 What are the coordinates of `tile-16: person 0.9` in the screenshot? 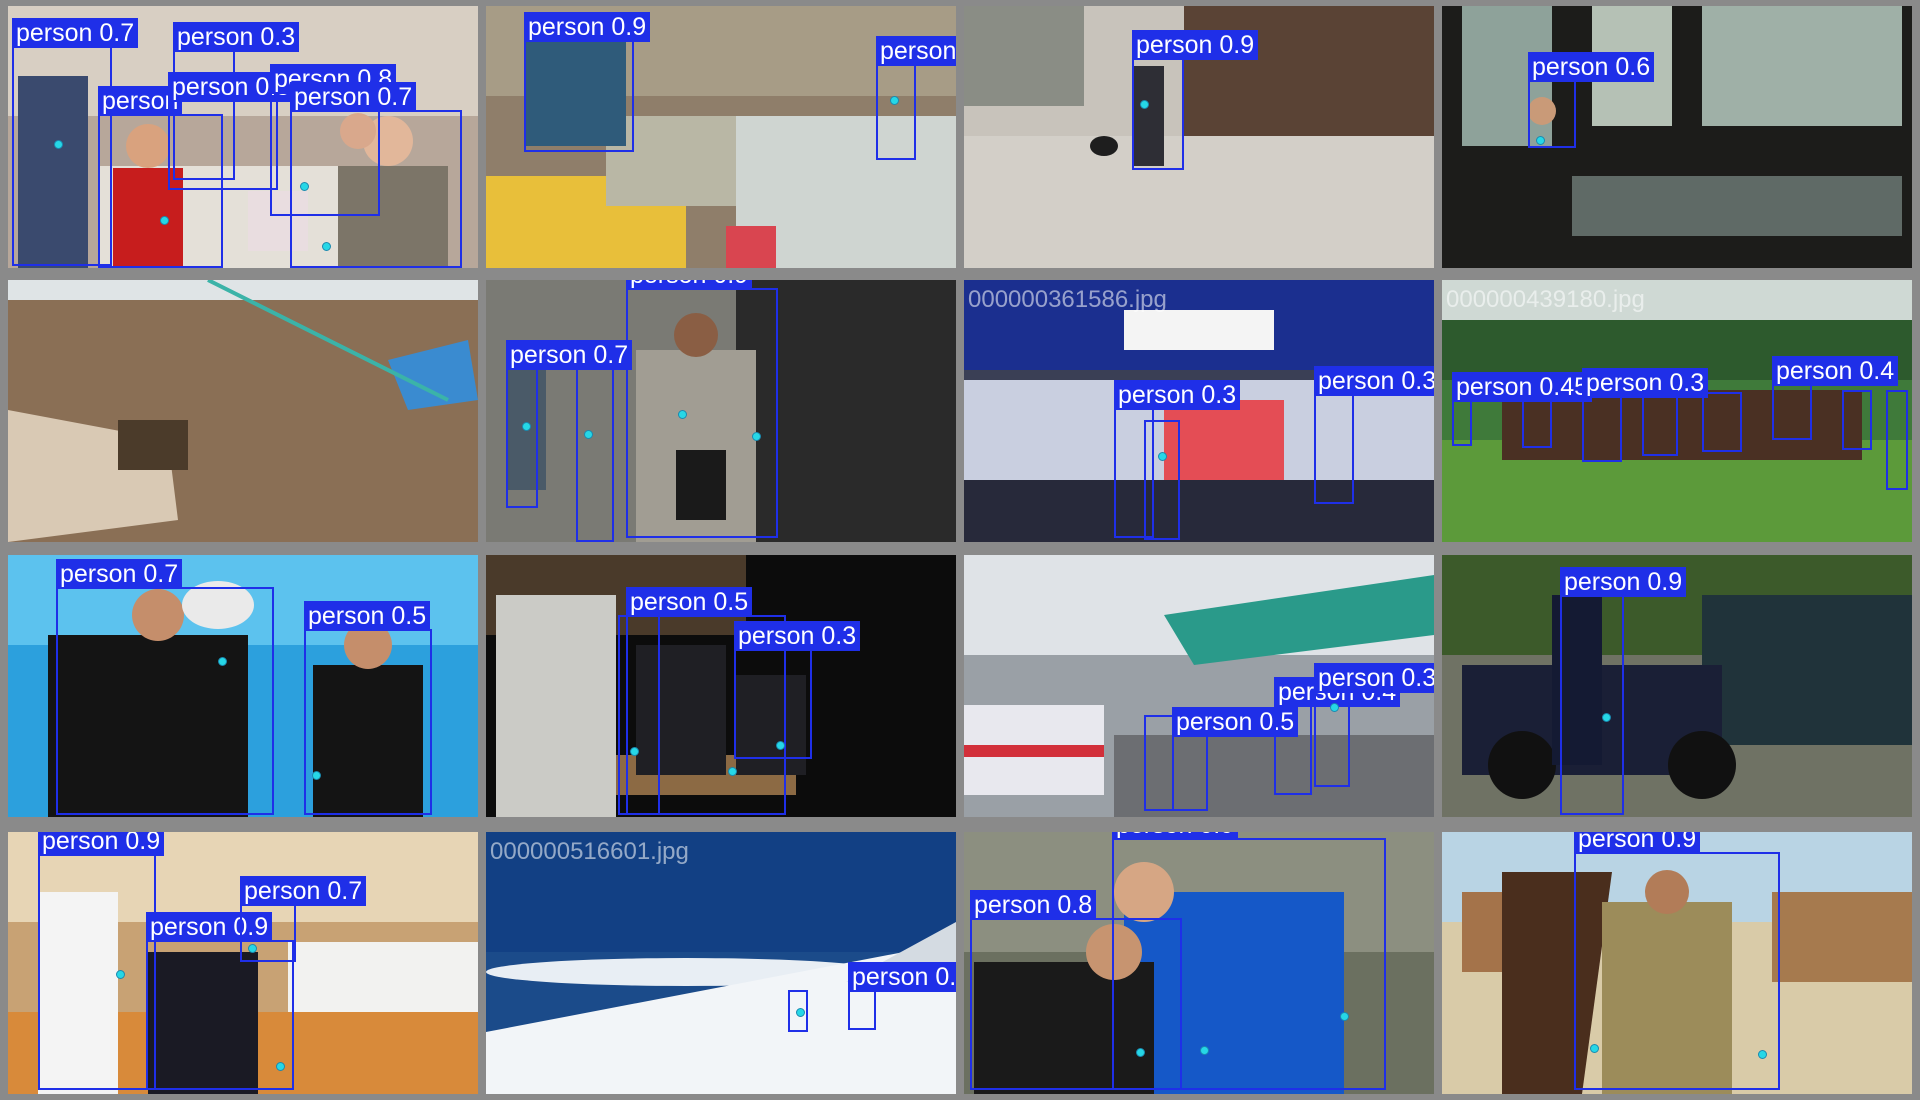 It's located at (1677, 963).